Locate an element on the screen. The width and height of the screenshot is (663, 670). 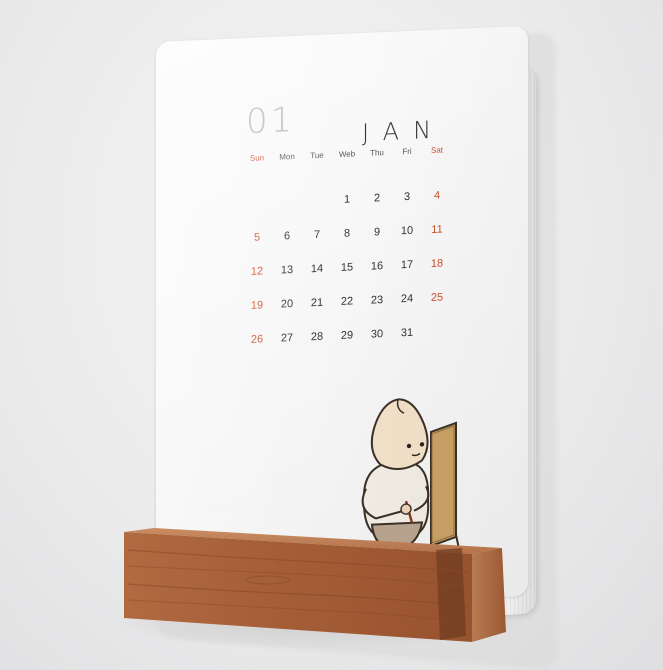
calendar-day: 23 is located at coordinates (377, 300).